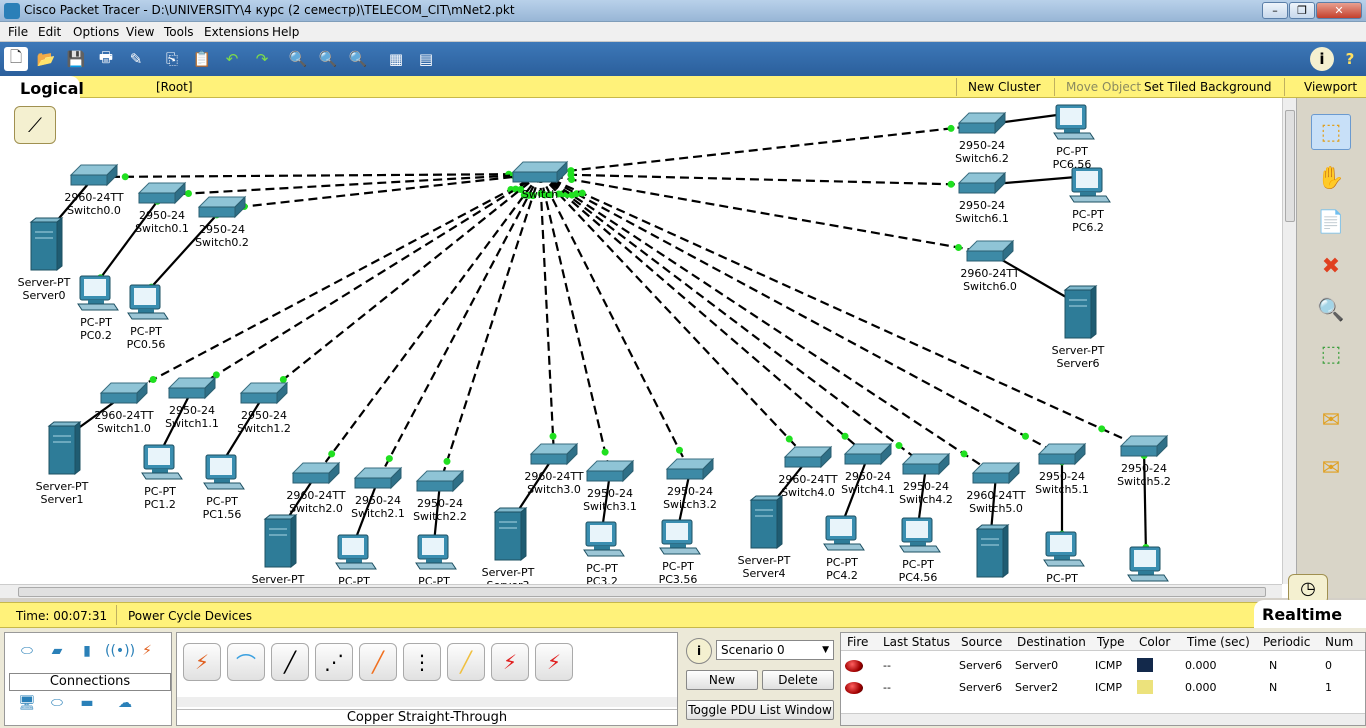 The height and width of the screenshot is (728, 1366). What do you see at coordinates (466, 662) in the screenshot?
I see `coaxial-cable-icon: ╱` at bounding box center [466, 662].